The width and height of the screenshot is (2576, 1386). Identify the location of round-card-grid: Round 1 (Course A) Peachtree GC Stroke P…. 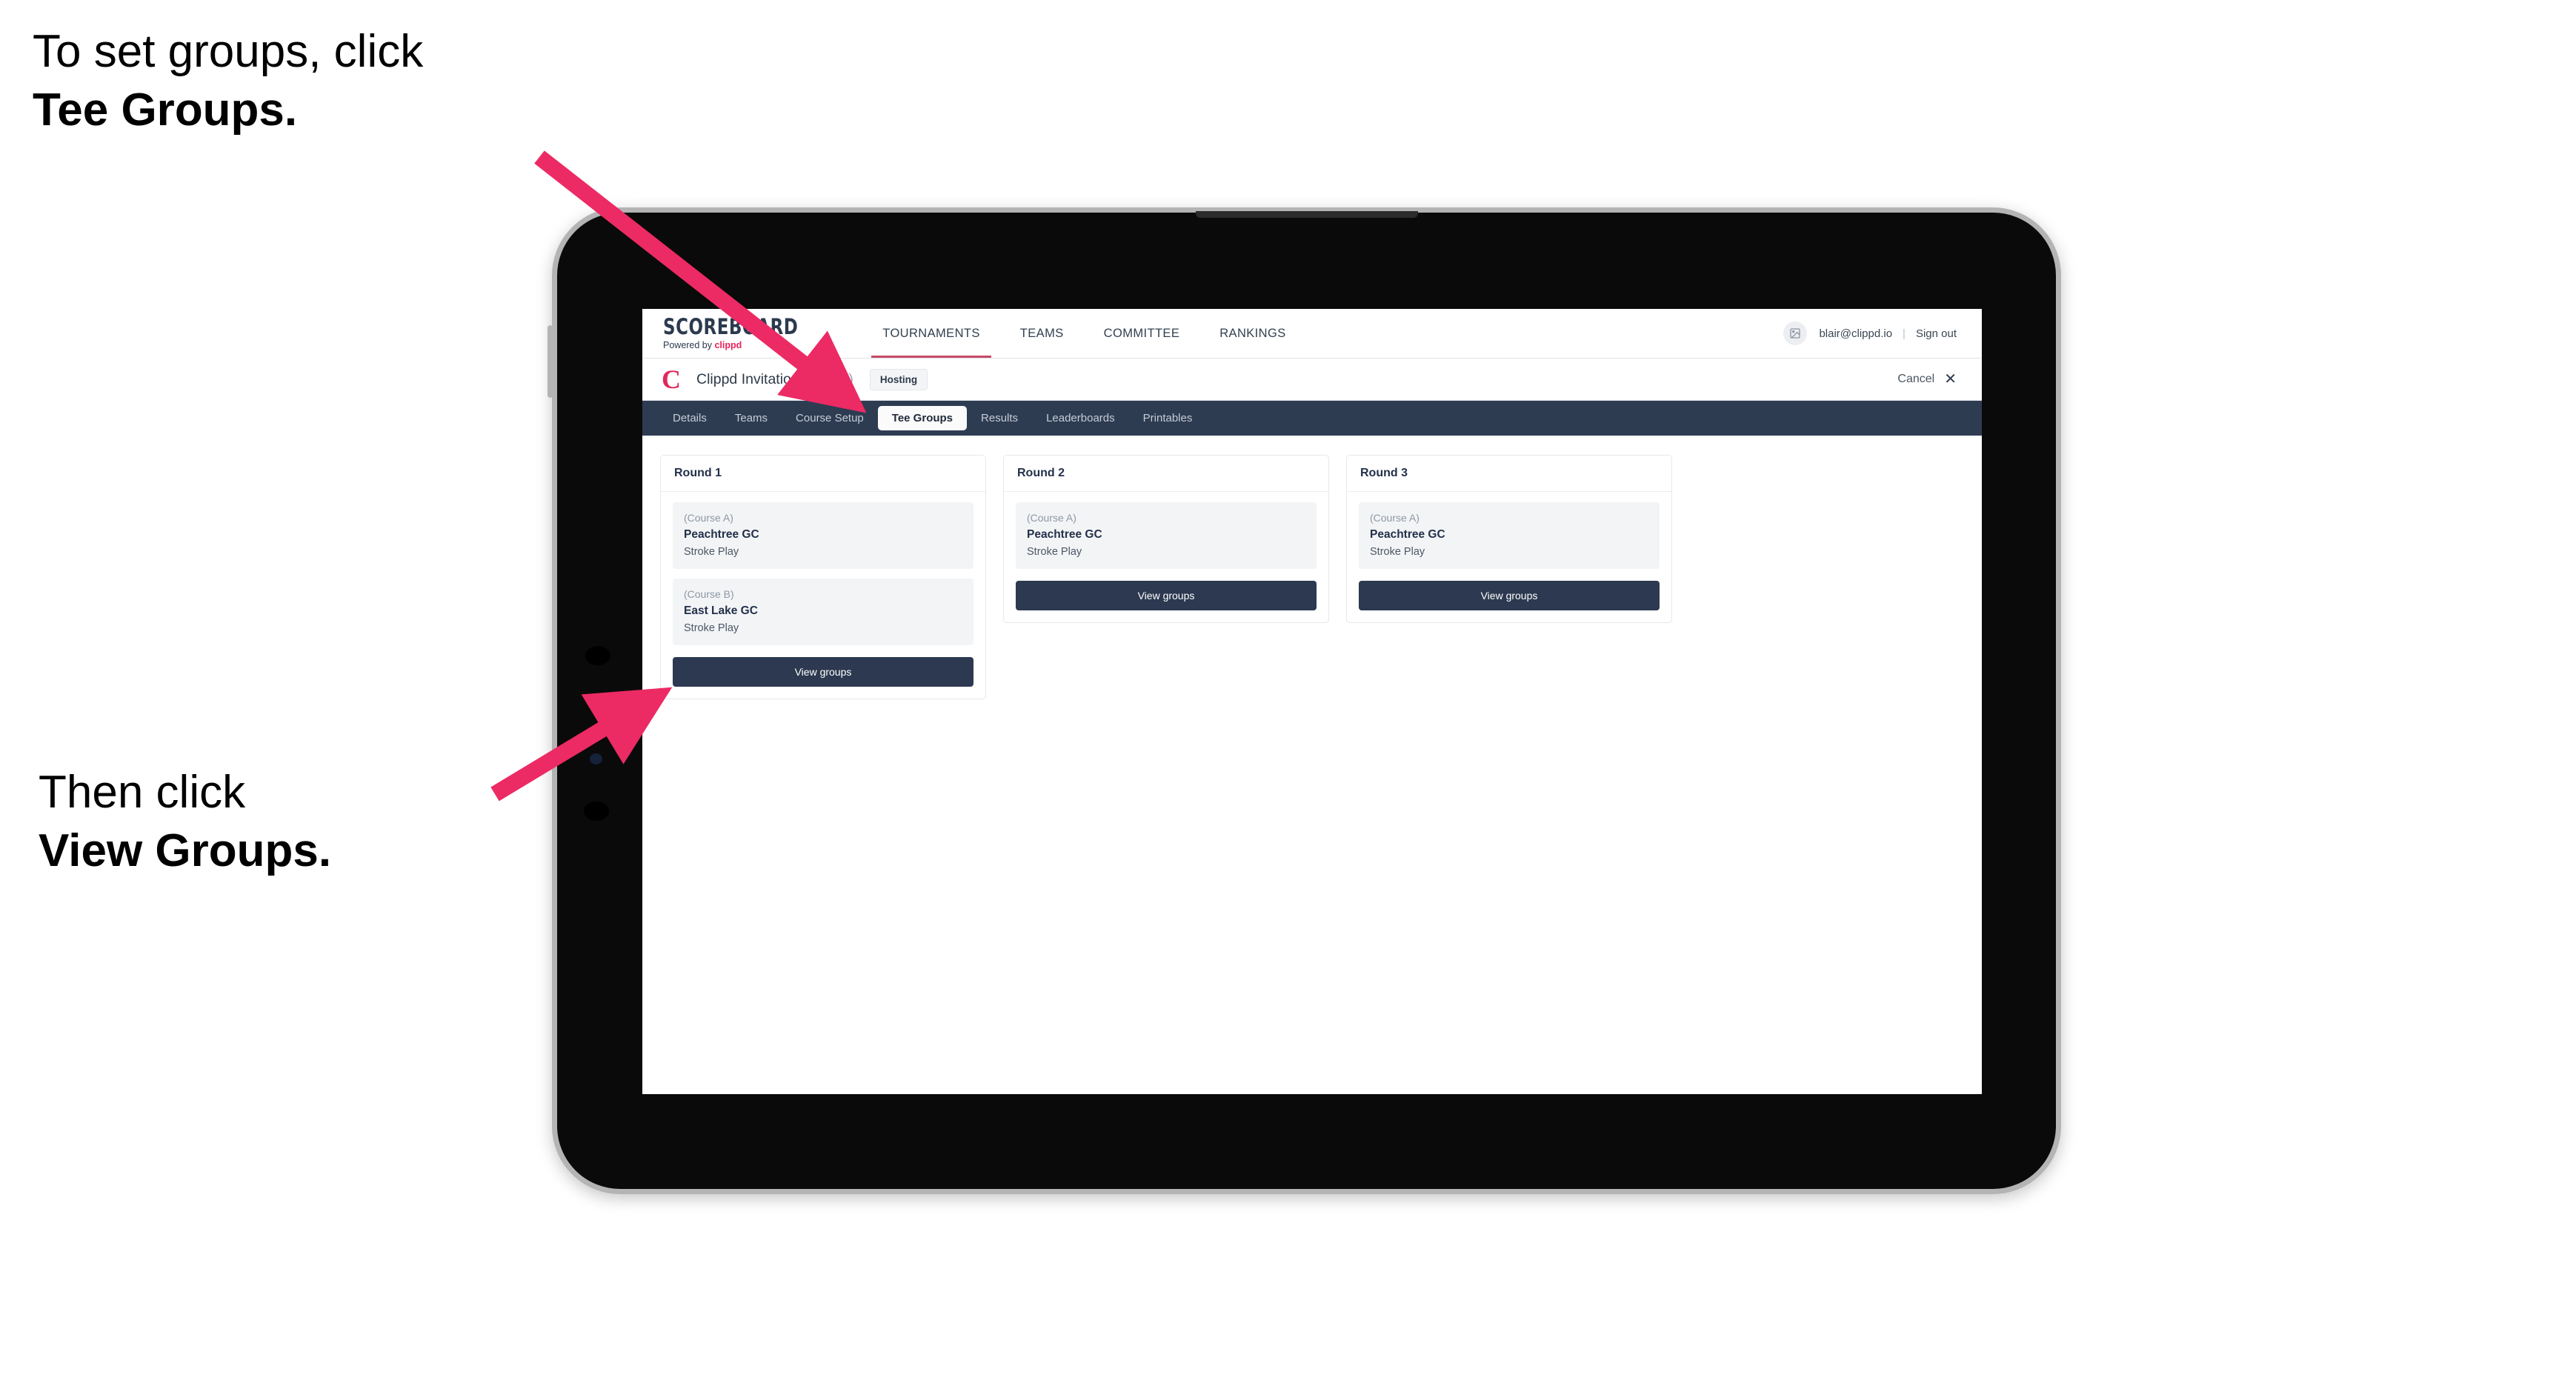
(1312, 577).